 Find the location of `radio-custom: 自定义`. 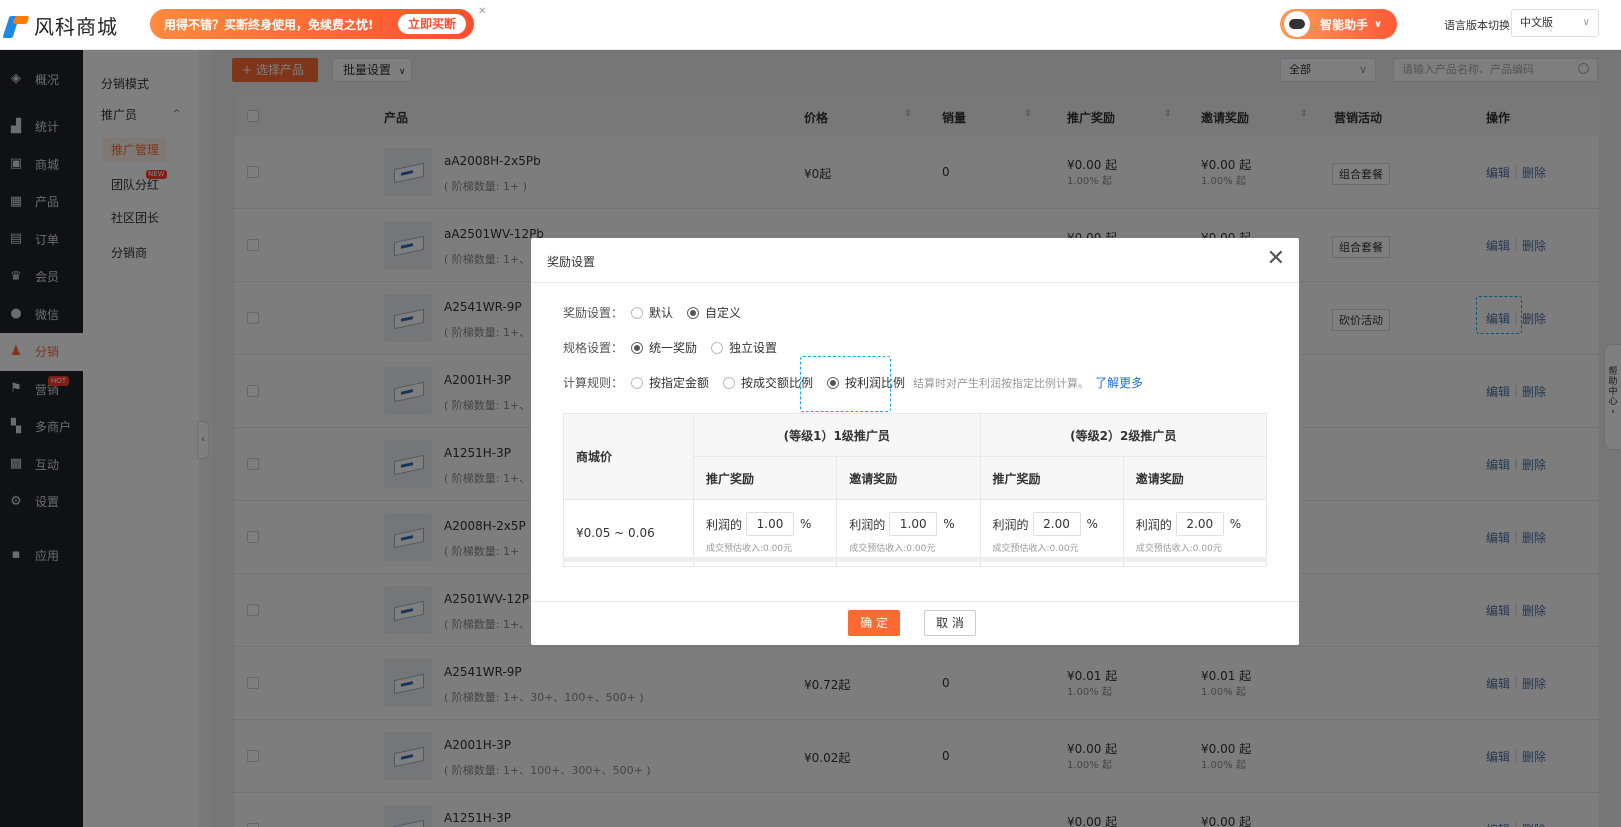

radio-custom: 自定义 is located at coordinates (714, 312).